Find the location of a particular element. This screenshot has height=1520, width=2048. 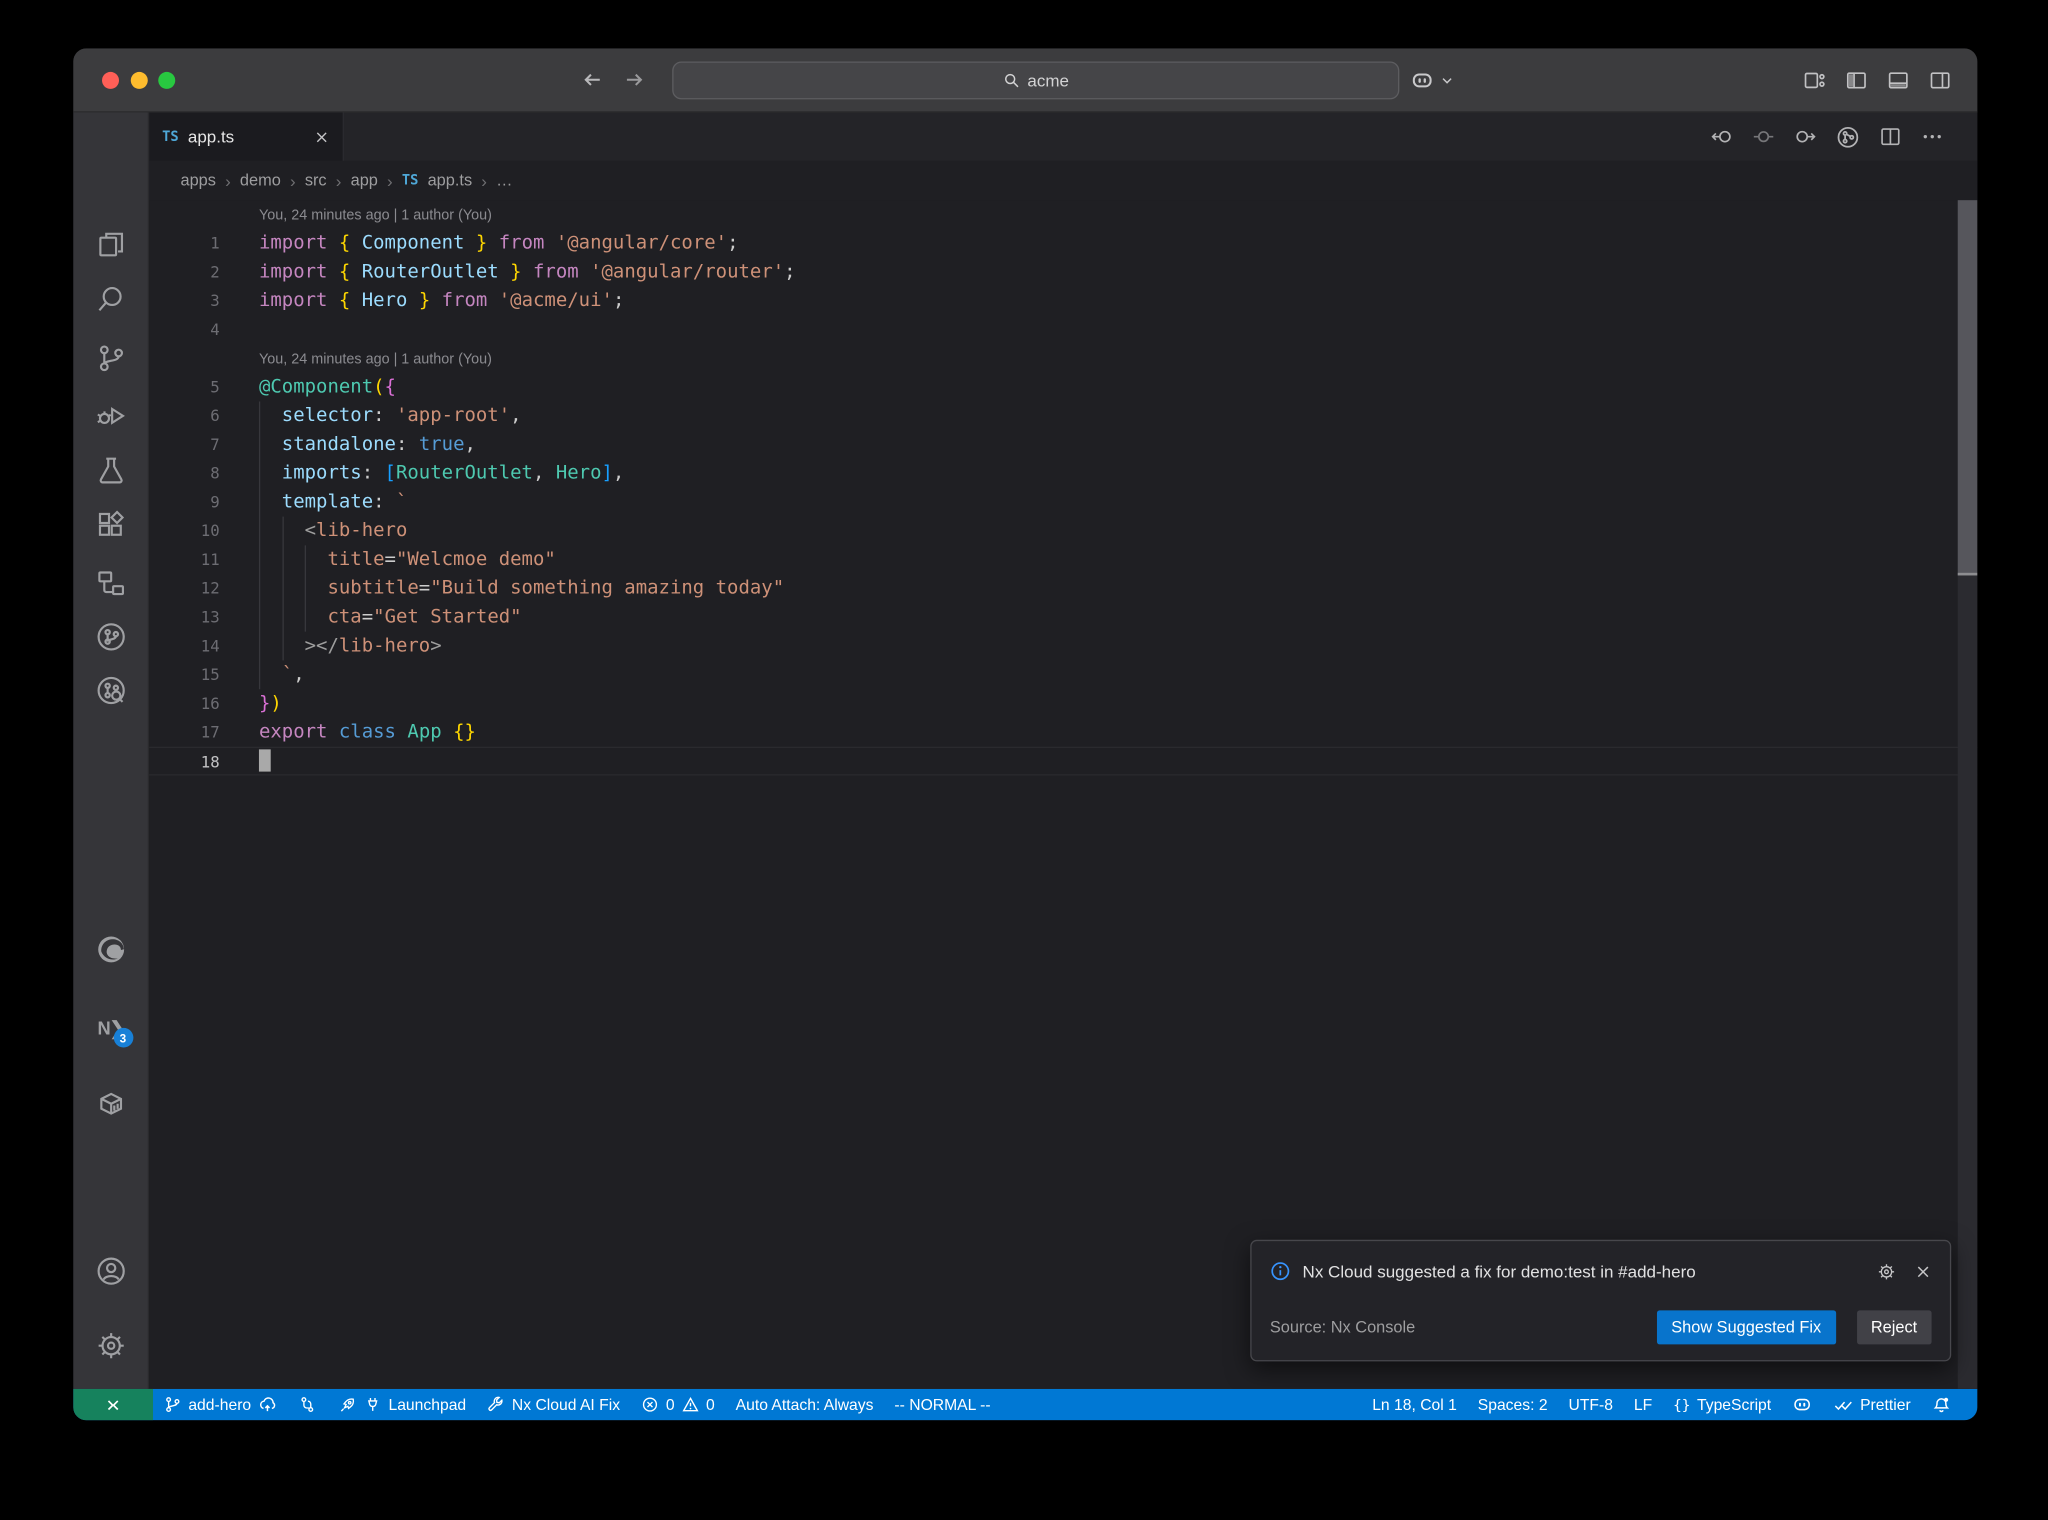

code-row: 9 template: ` is located at coordinates (1063, 502).